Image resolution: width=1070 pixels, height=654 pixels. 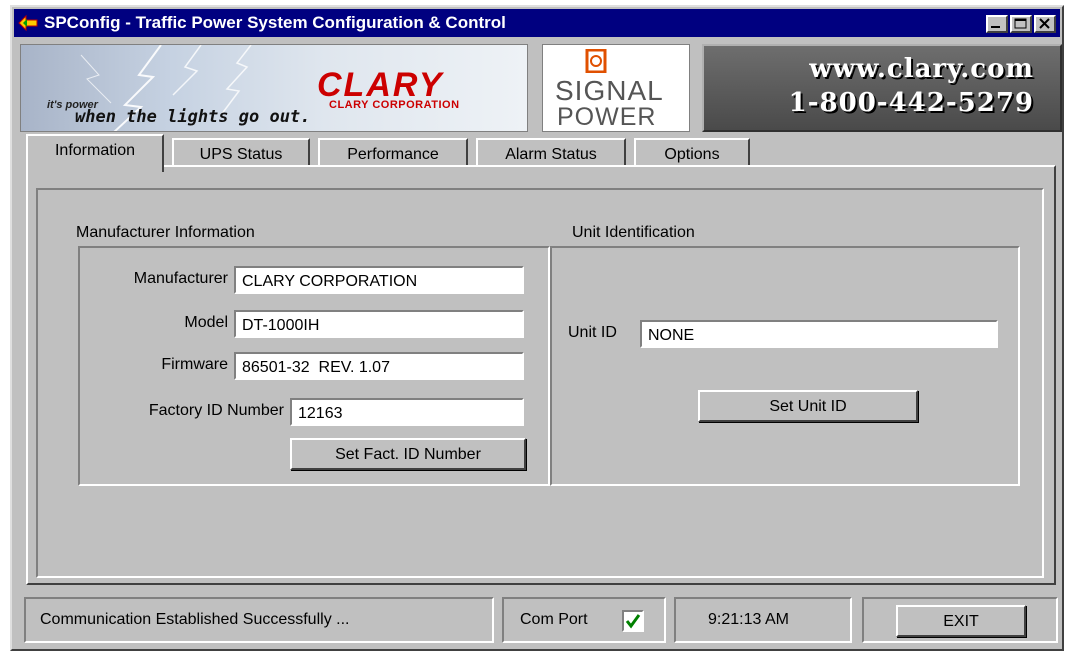 What do you see at coordinates (554, 619) in the screenshot?
I see `com-port-label: Com Port` at bounding box center [554, 619].